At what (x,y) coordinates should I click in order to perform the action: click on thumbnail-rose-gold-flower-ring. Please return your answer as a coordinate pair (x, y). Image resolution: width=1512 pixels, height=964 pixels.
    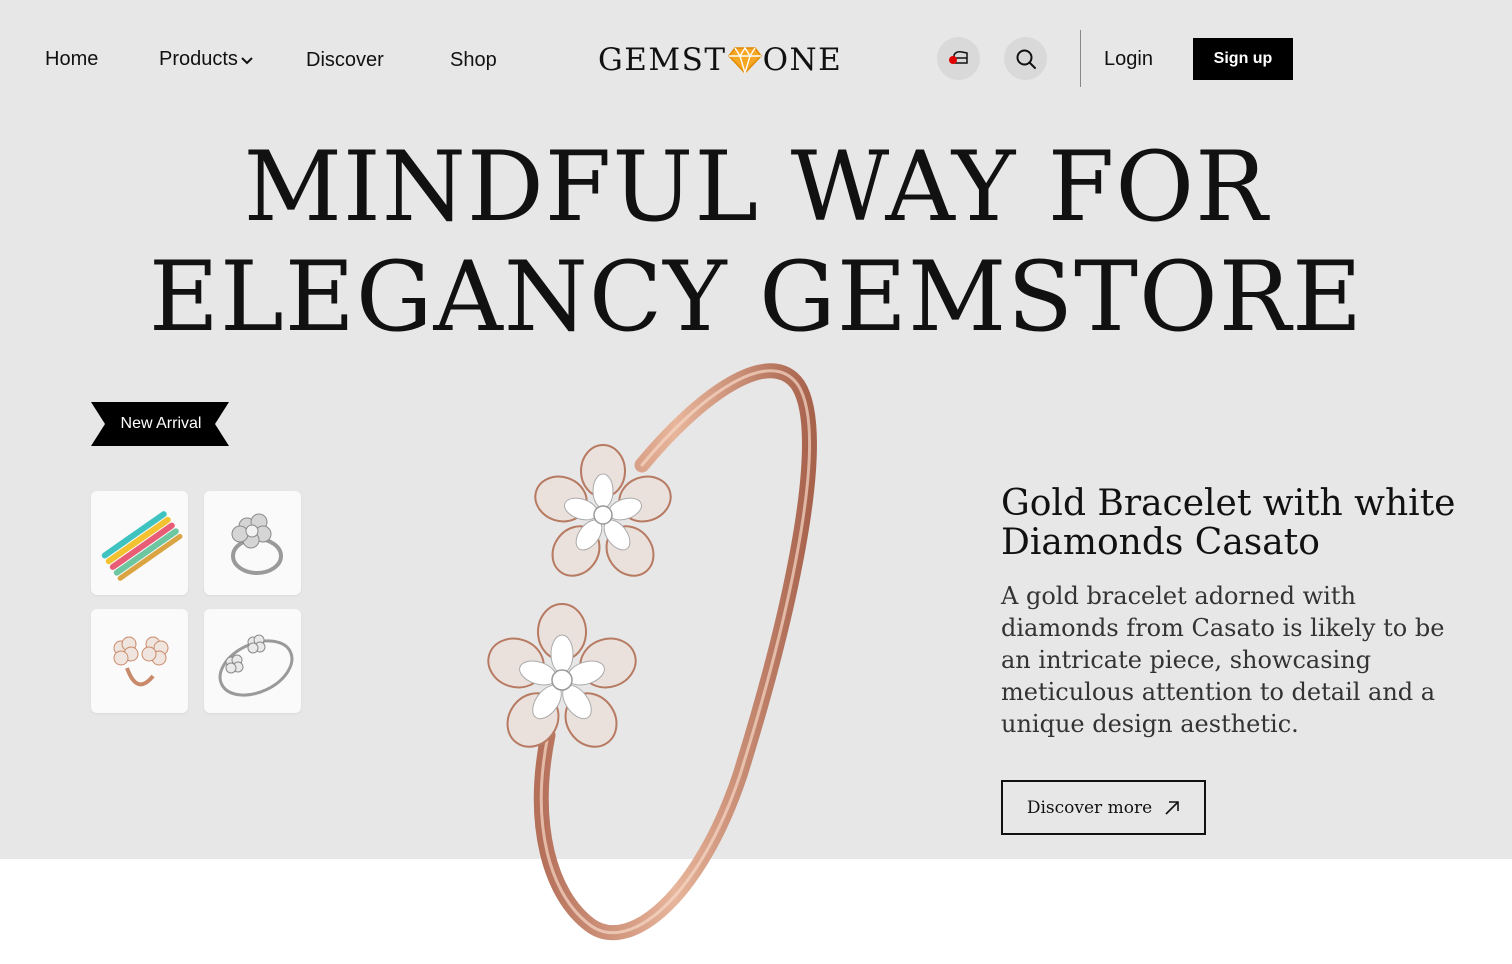
    Looking at the image, I should click on (139, 661).